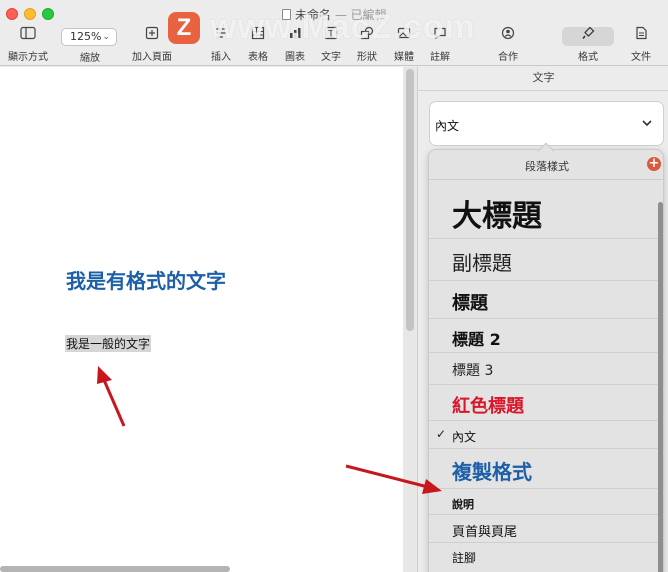 The image size is (668, 572). What do you see at coordinates (543, 79) in the screenshot?
I see `tab-text: 文字` at bounding box center [543, 79].